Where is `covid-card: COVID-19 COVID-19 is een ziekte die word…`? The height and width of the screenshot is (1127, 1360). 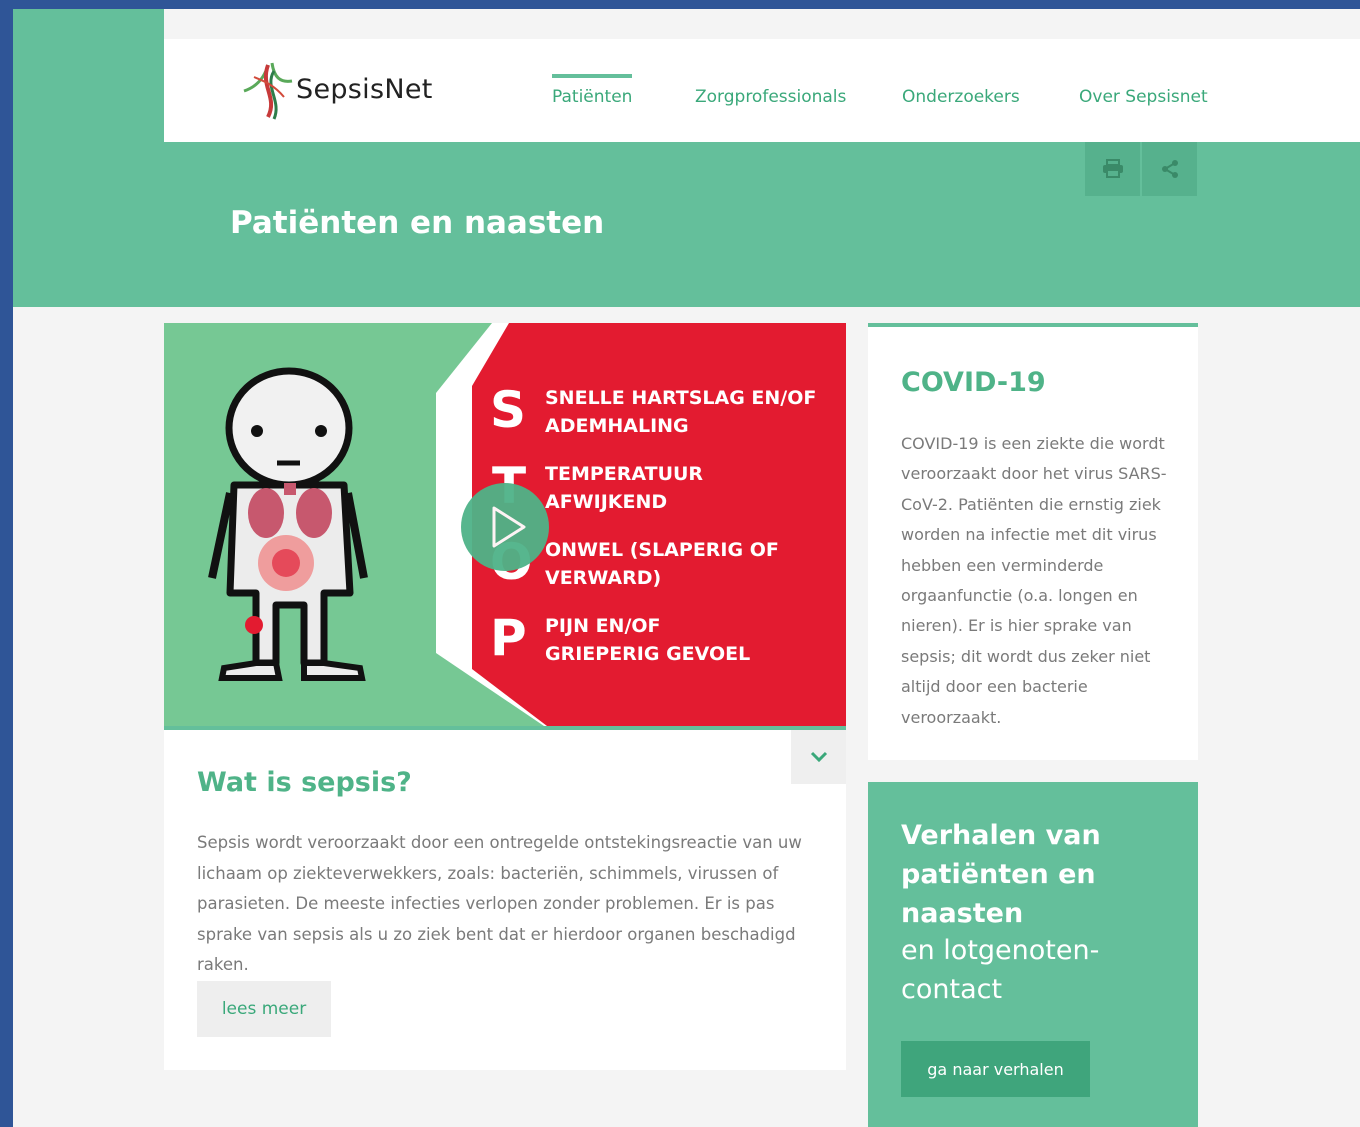
covid-card: COVID-19 COVID-19 is een ziekte die word… is located at coordinates (1033, 541).